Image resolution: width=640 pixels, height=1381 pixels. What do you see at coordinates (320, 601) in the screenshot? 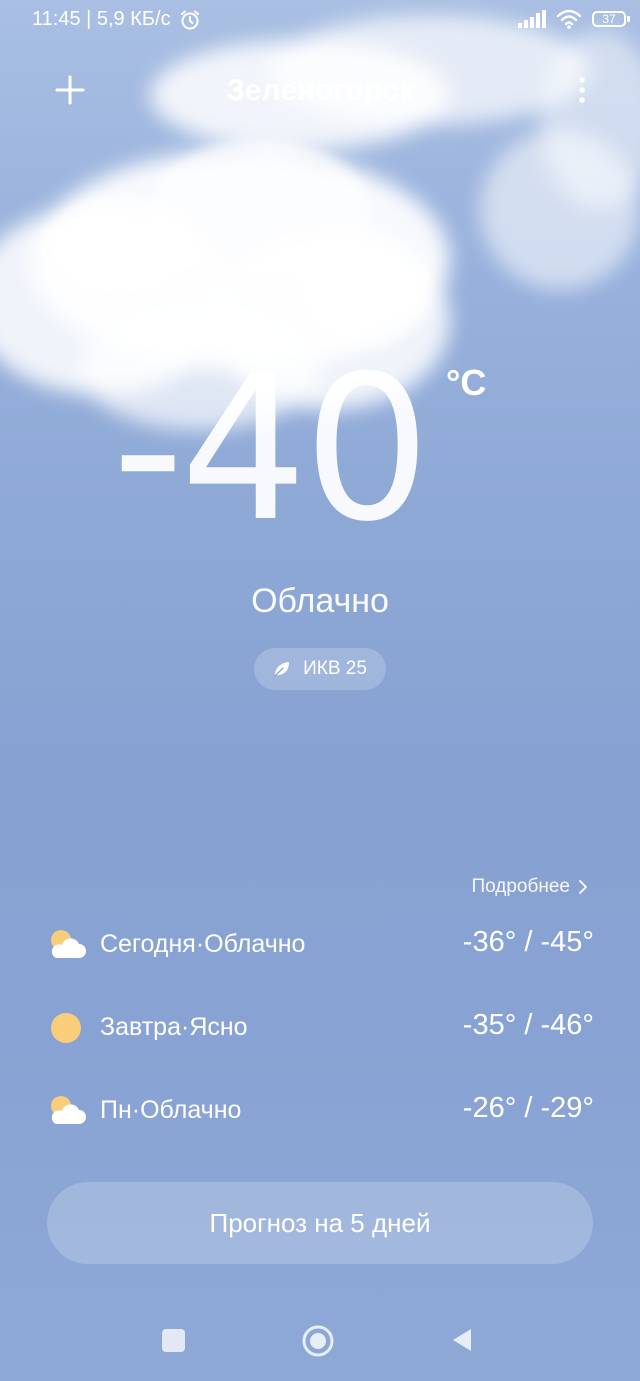
I see `current-condition: Облачно` at bounding box center [320, 601].